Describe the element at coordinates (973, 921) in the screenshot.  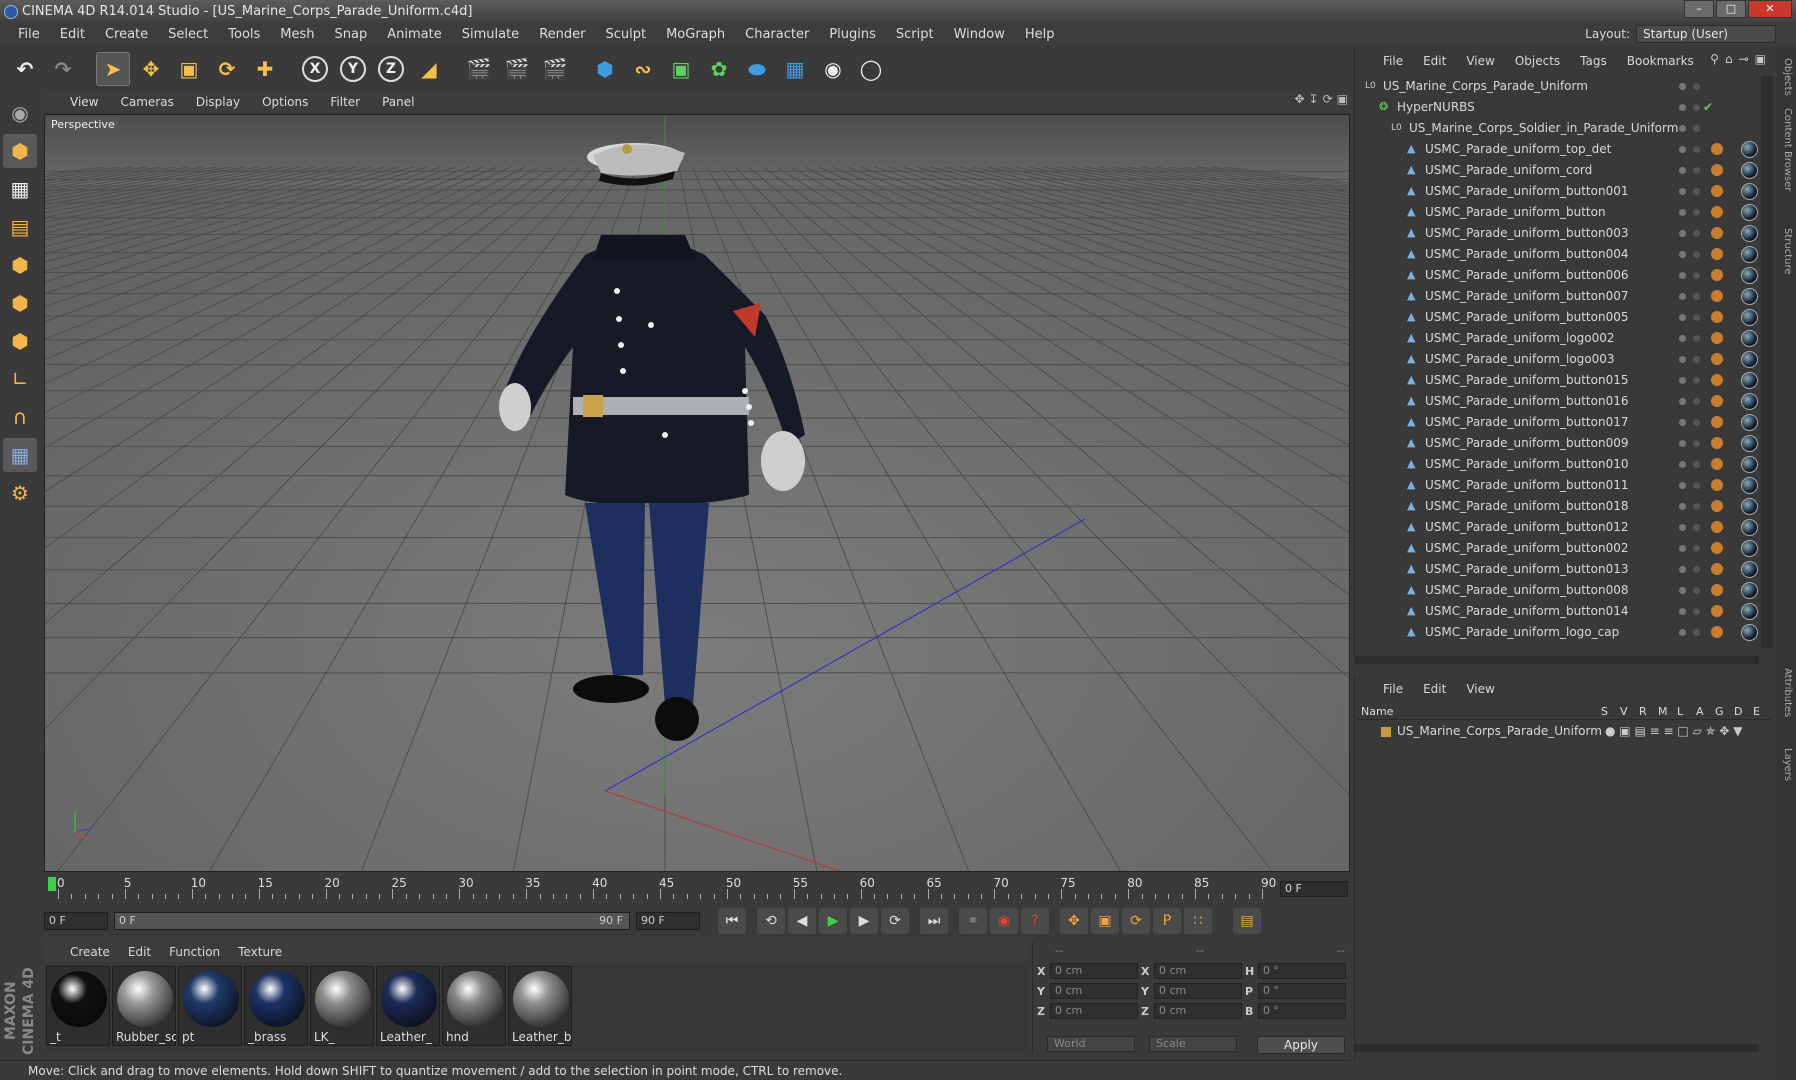
I see `motion-record-icon: ⚭` at that location.